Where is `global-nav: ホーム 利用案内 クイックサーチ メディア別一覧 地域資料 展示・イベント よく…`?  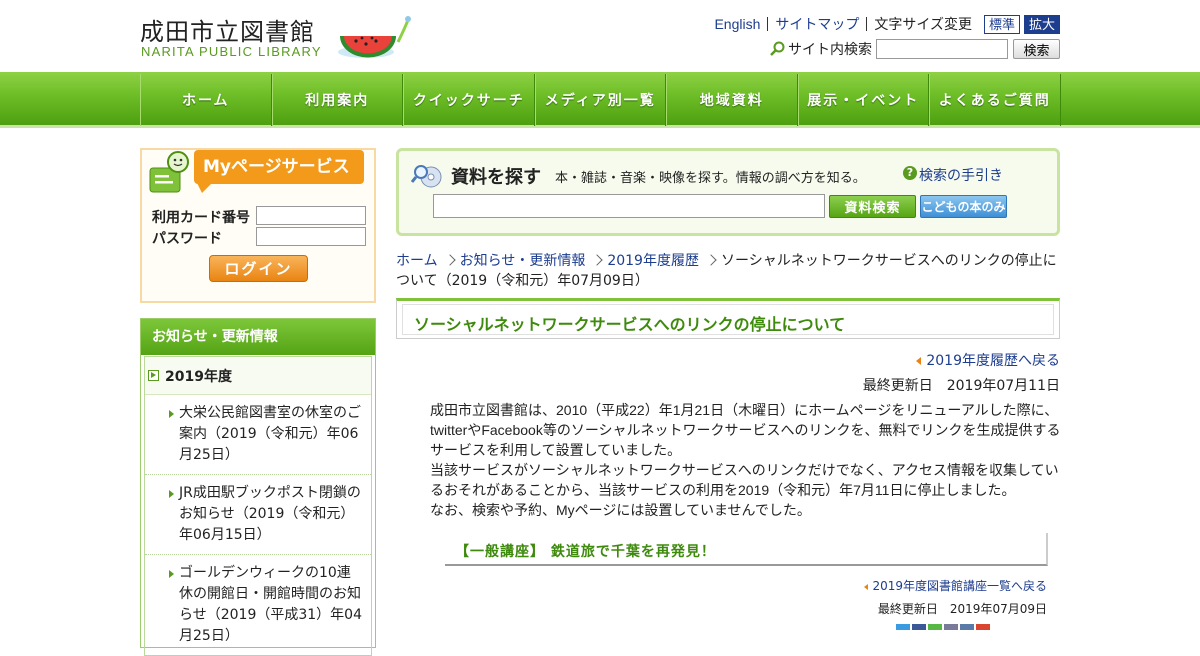
global-nav: ホーム 利用案内 クイックサーチ メディア別一覧 地域資料 展示・イベント よく… is located at coordinates (600, 100).